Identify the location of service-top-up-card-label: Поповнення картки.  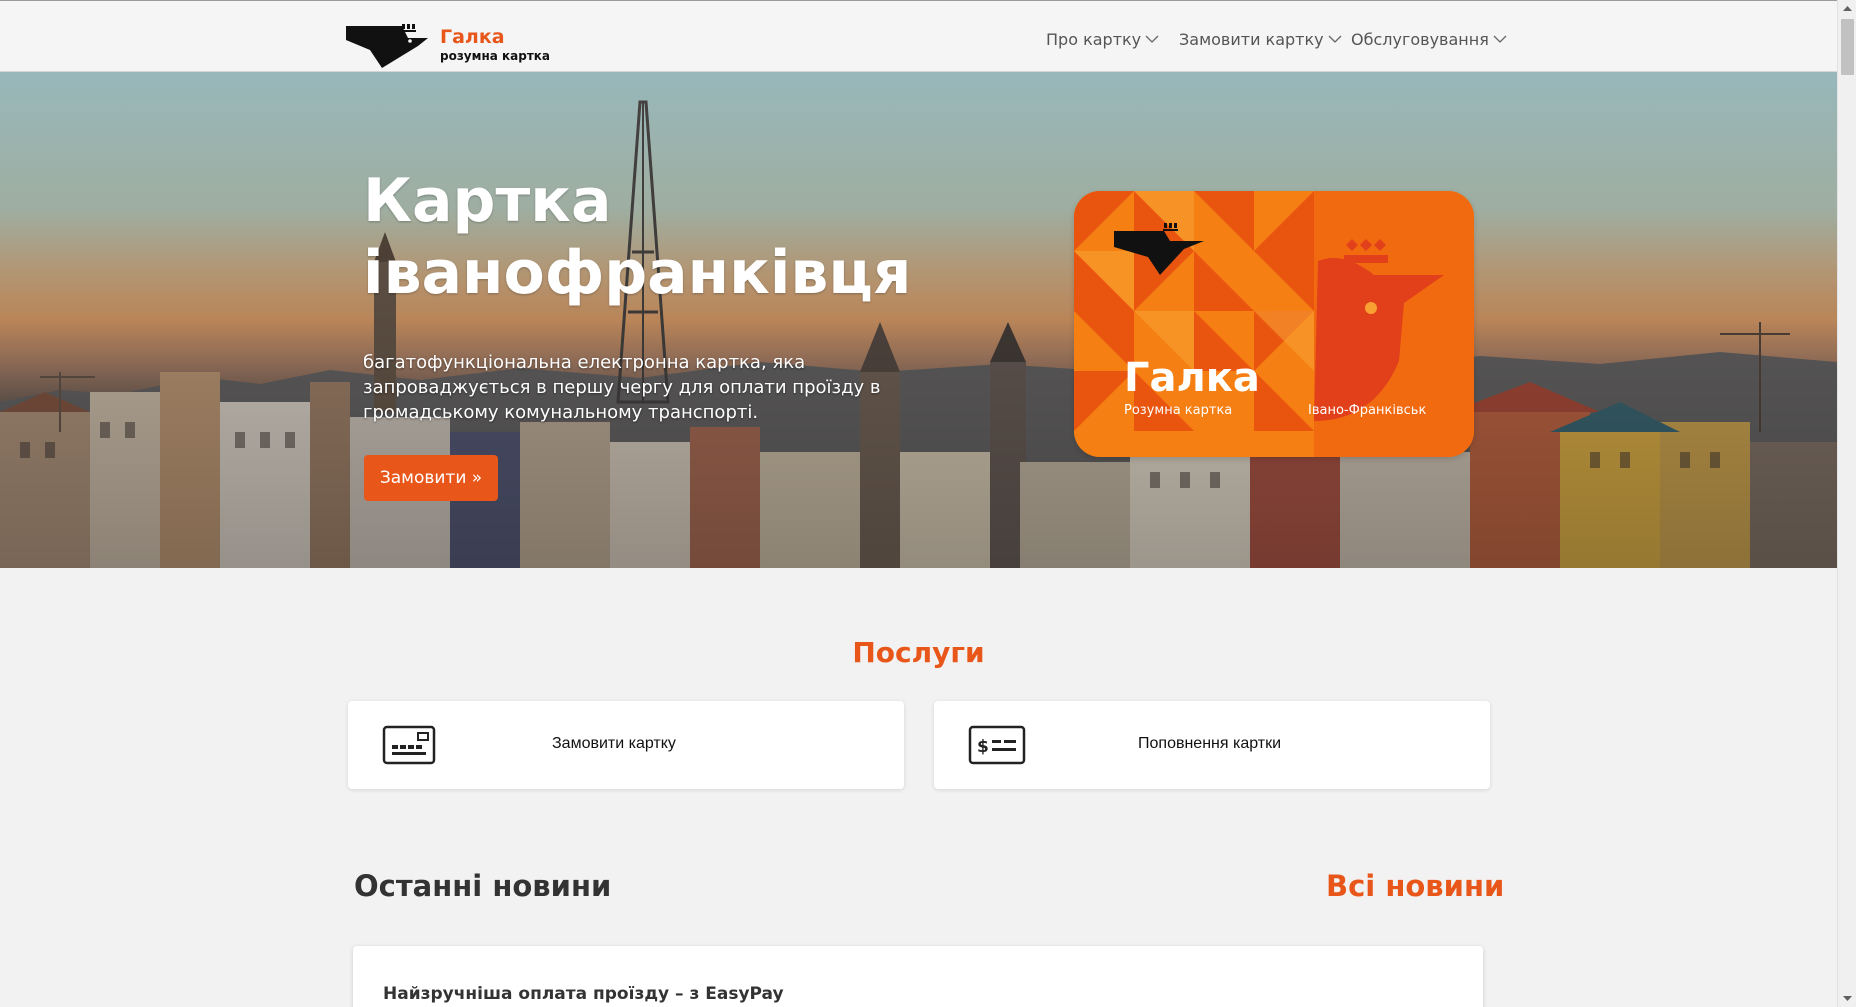
(1210, 743).